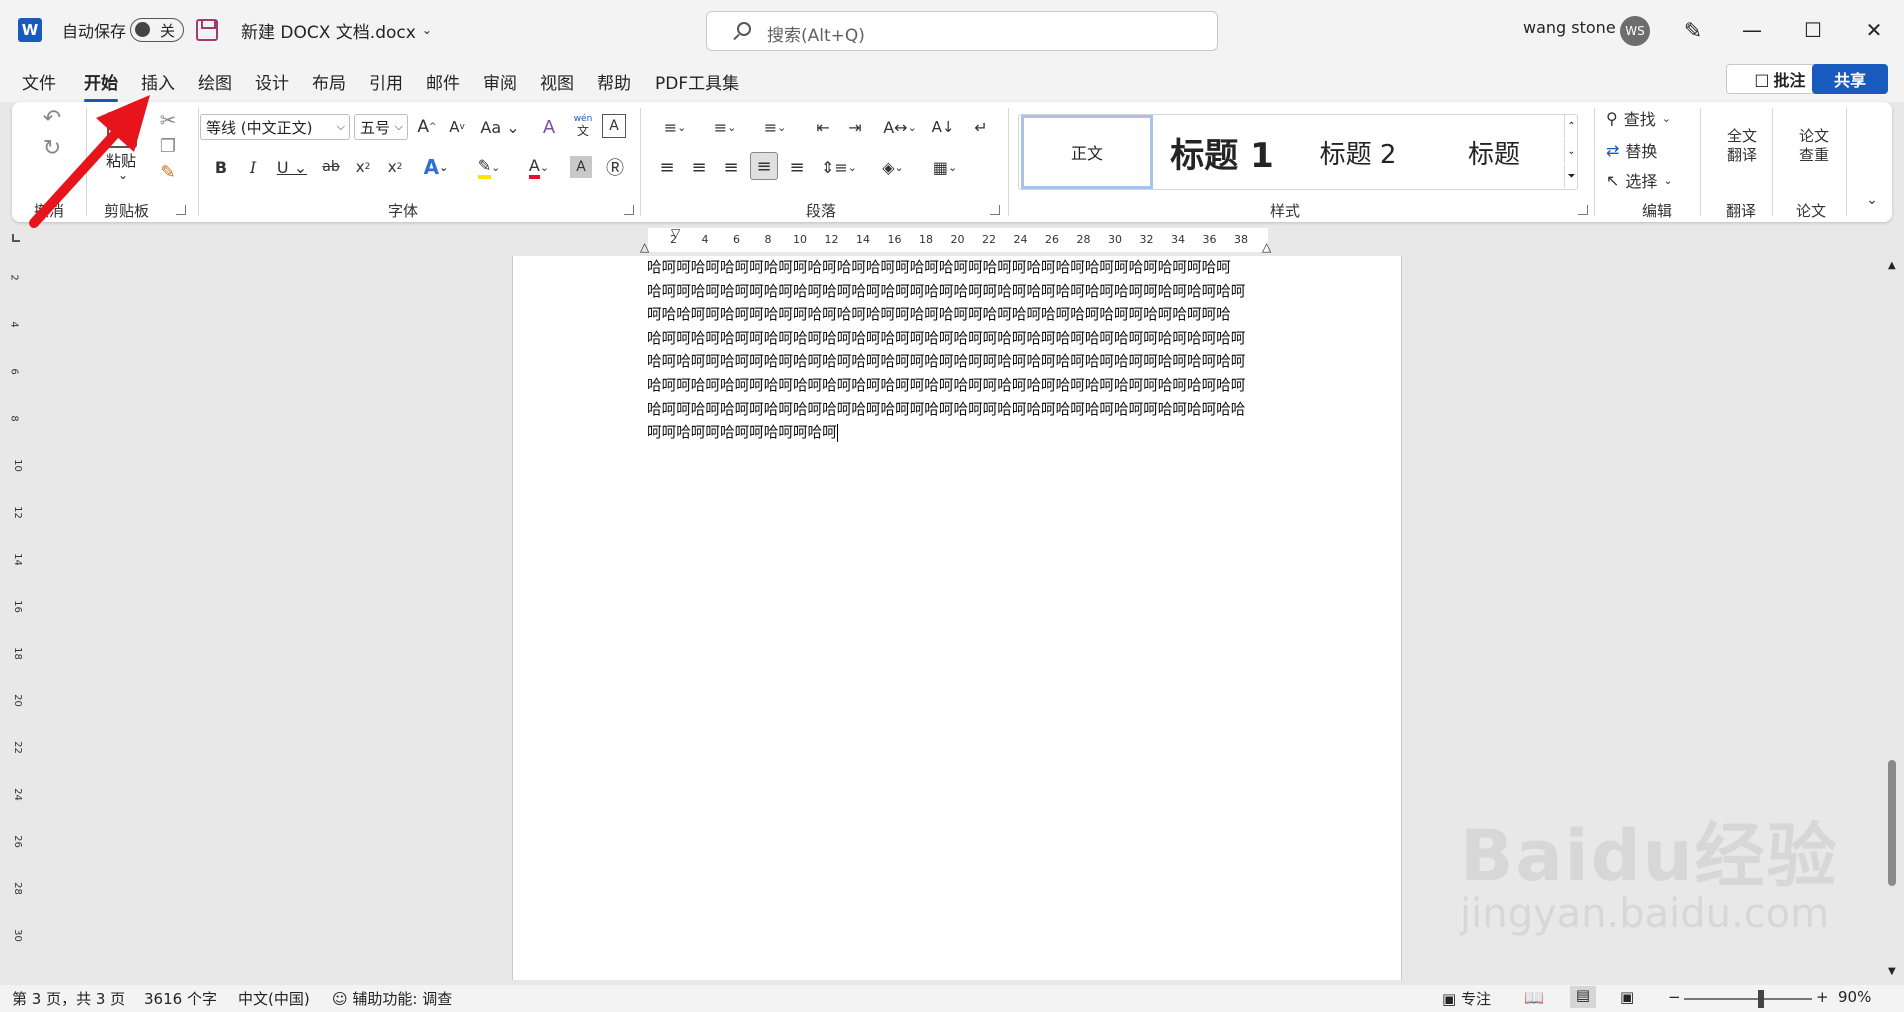 The image size is (1904, 1012). What do you see at coordinates (1627, 997) in the screenshot?
I see `web-layout-icon: ▣` at bounding box center [1627, 997].